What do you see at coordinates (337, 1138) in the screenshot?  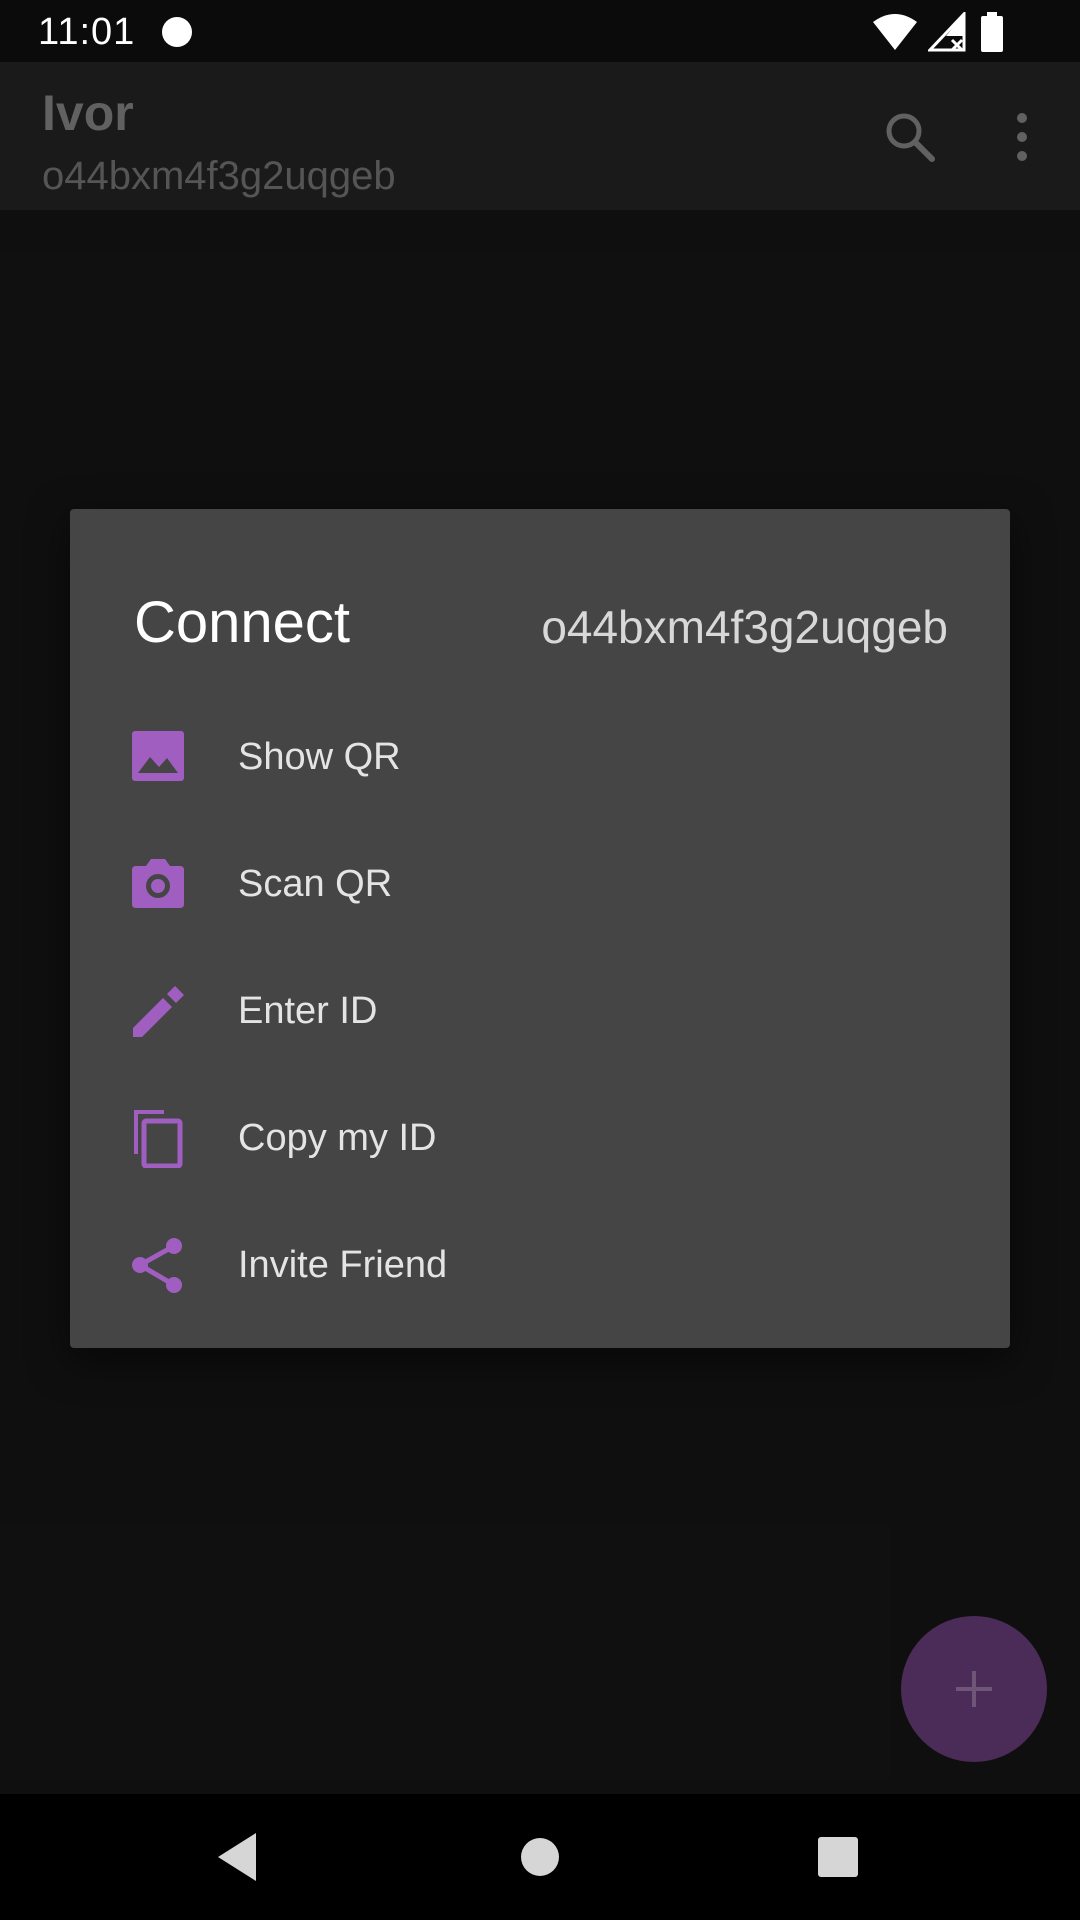 I see `copy-my-id-label: Copy my ID` at bounding box center [337, 1138].